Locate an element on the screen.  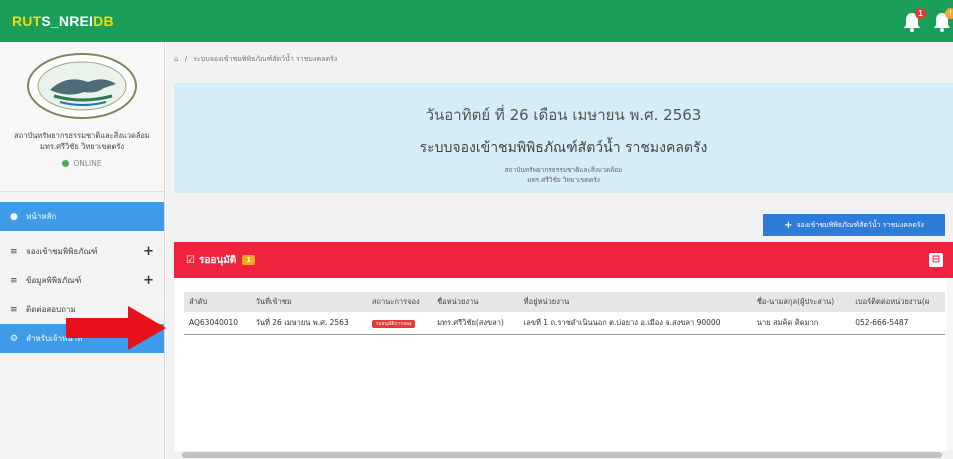
home-icon: ⌂ is located at coordinates (176, 59).